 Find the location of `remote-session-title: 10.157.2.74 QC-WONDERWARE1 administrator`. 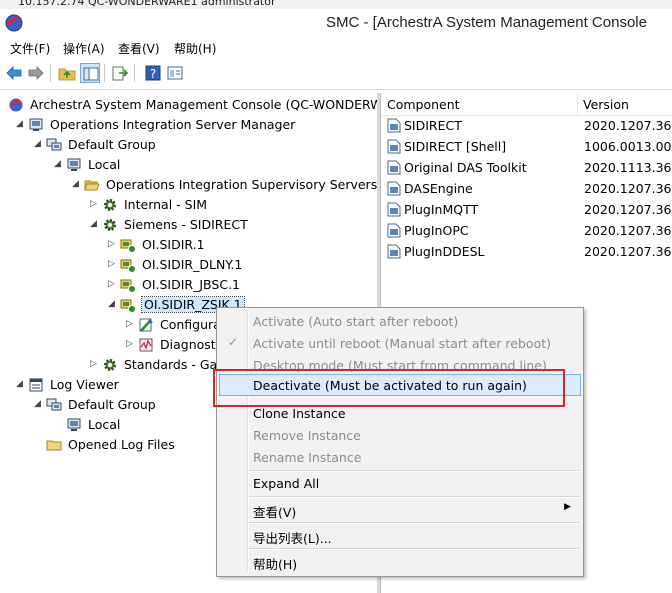

remote-session-title: 10.157.2.74 QC-WONDERWARE1 administrator is located at coordinates (147, 4).